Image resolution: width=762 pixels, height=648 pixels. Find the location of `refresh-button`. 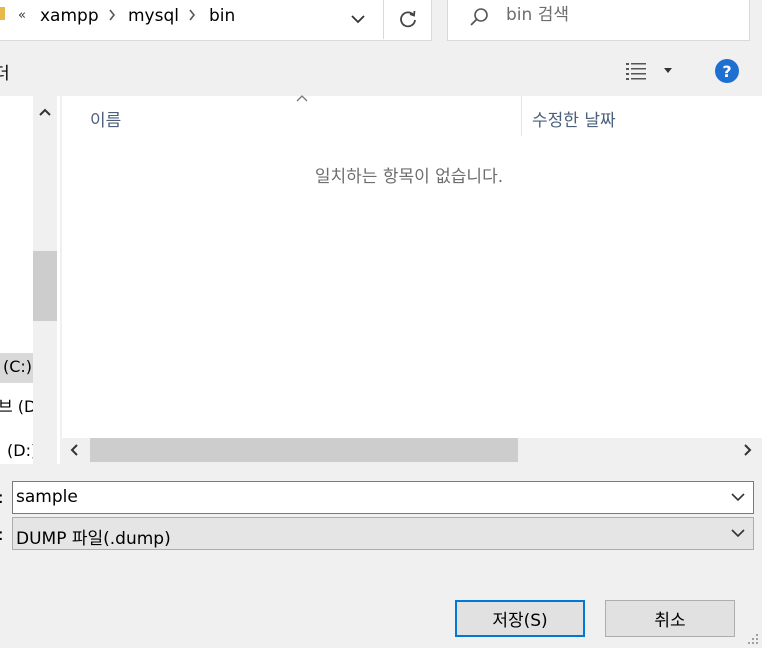

refresh-button is located at coordinates (408, 19).